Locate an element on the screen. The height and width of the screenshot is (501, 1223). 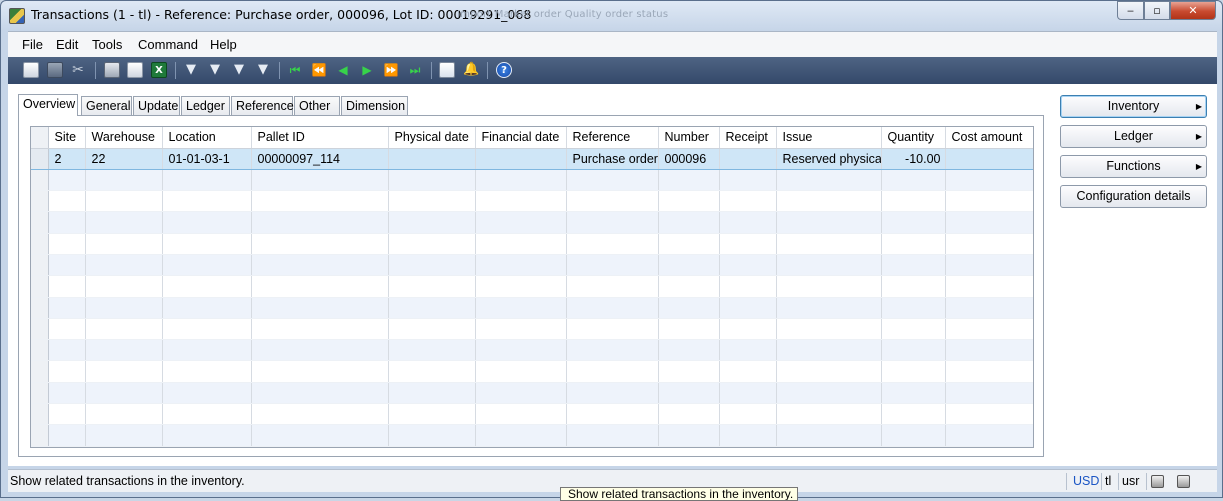
next-record-icon: ▶ is located at coordinates (367, 70).